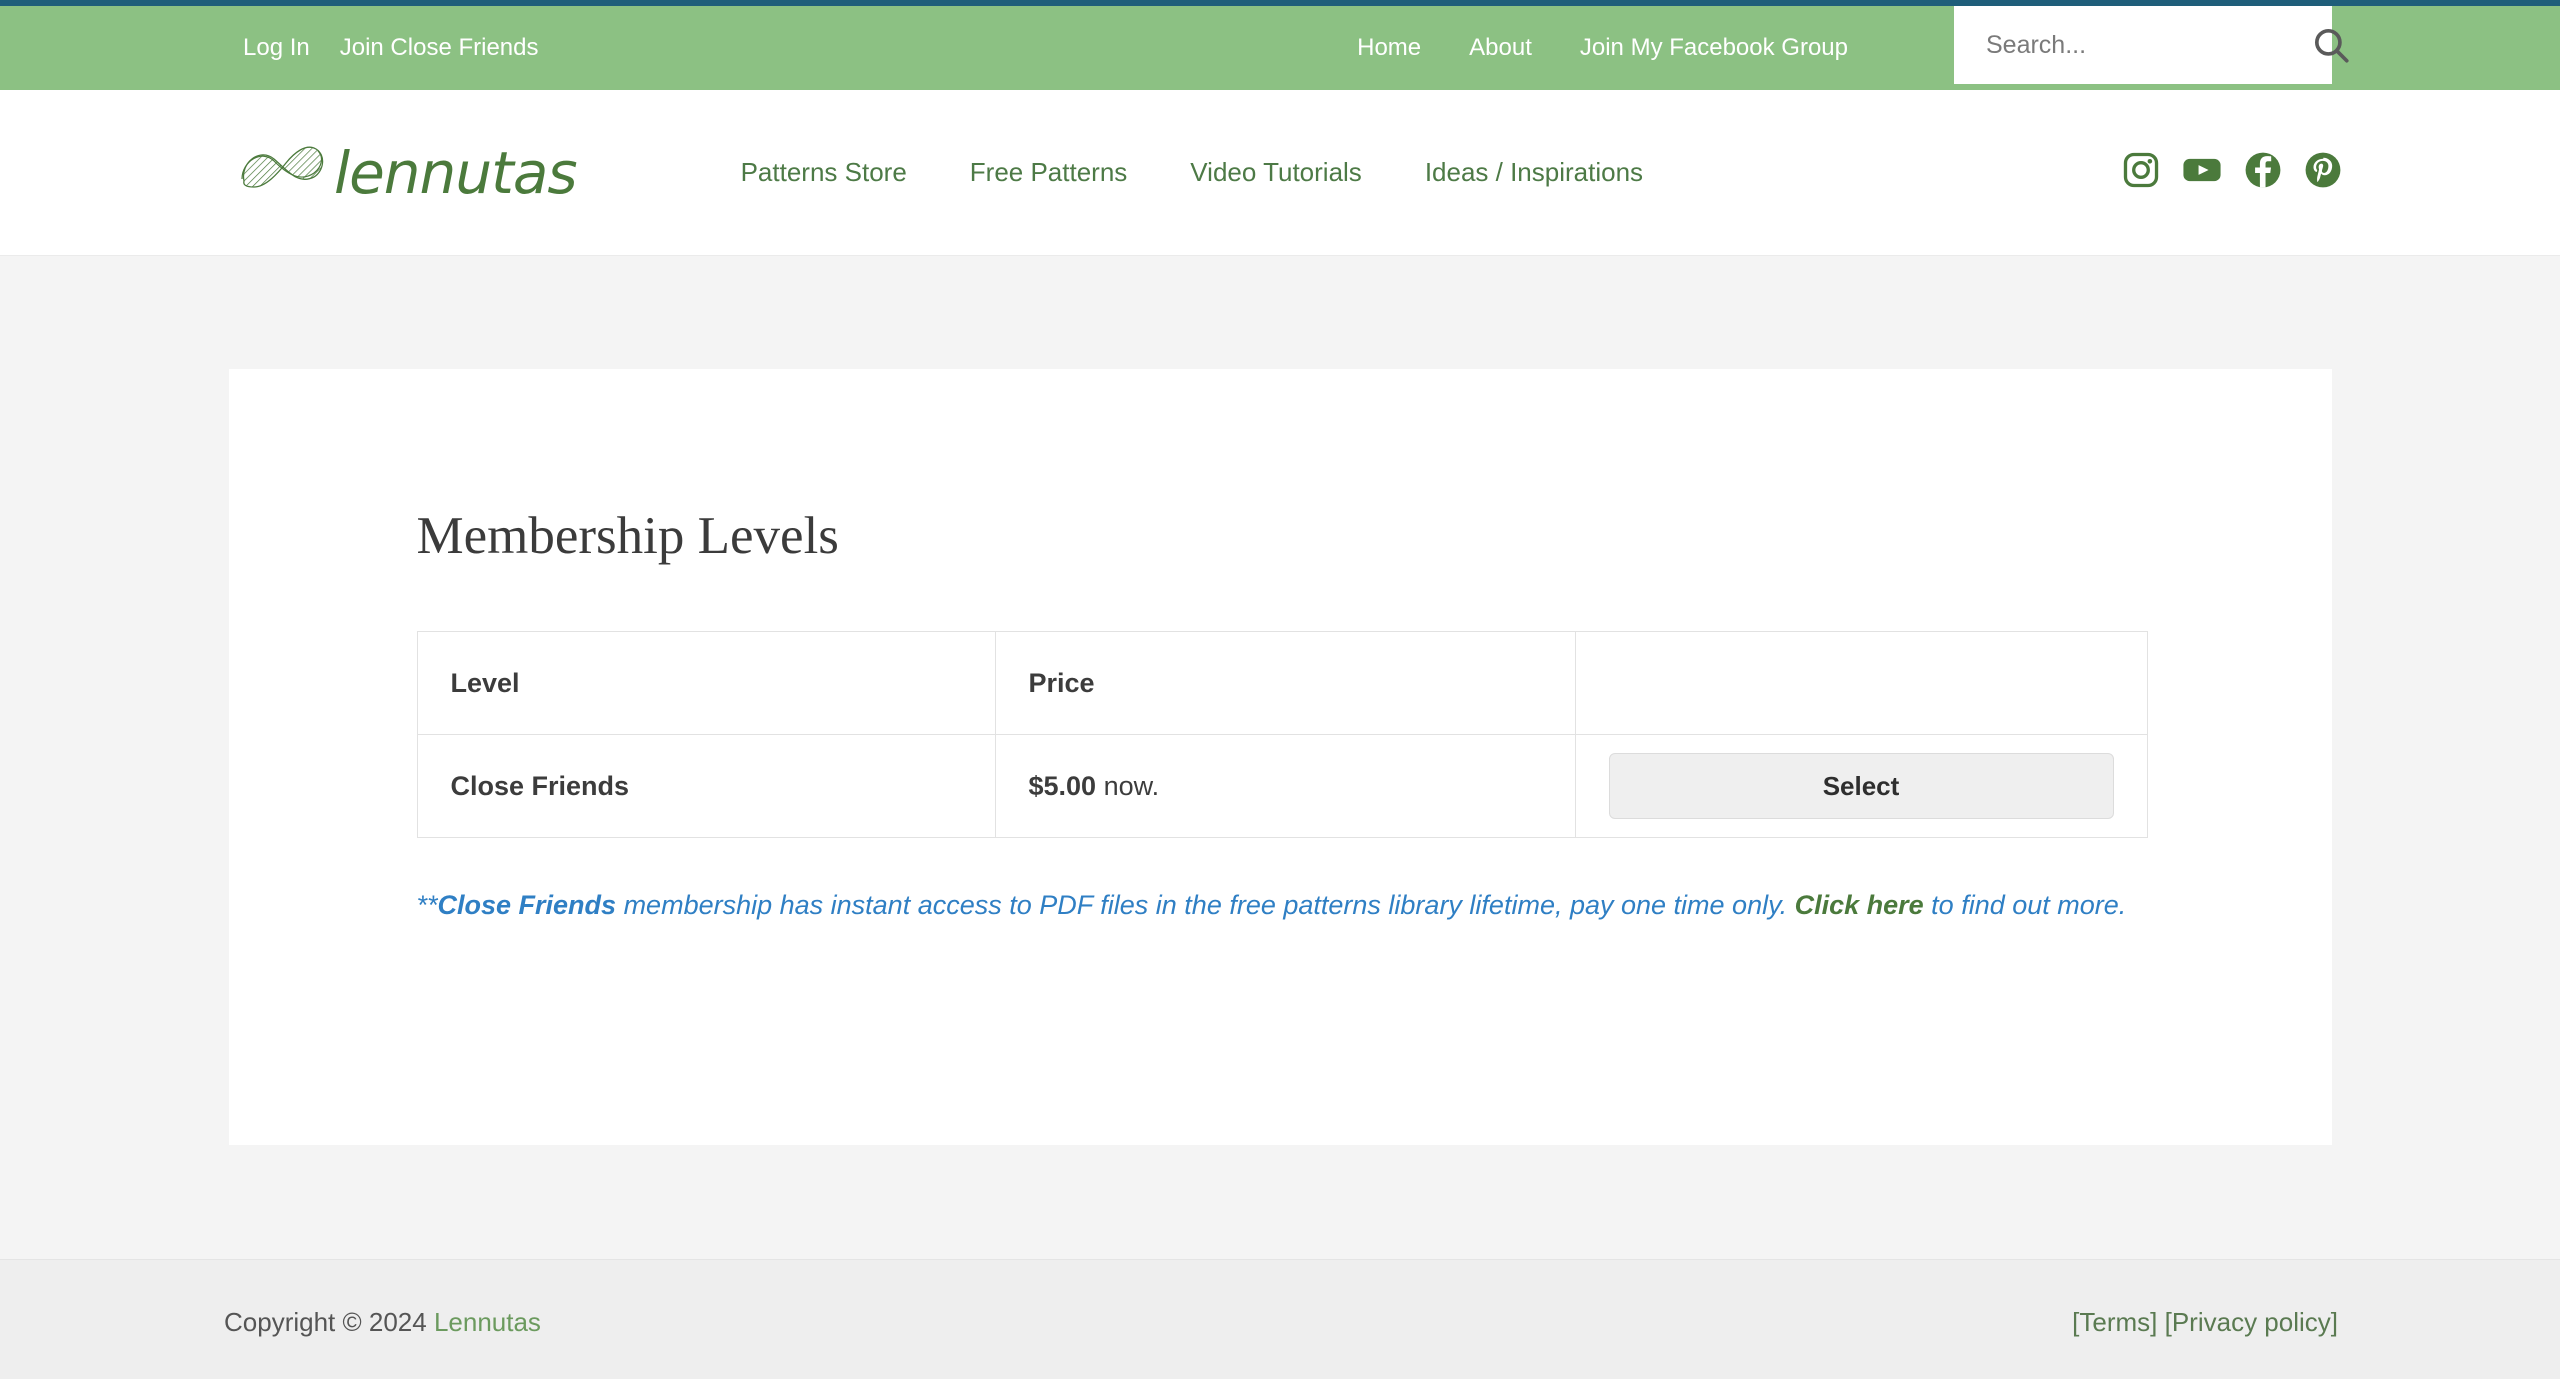 The image size is (2560, 1379). What do you see at coordinates (1285, 683) in the screenshot?
I see `column-header-price: Price` at bounding box center [1285, 683].